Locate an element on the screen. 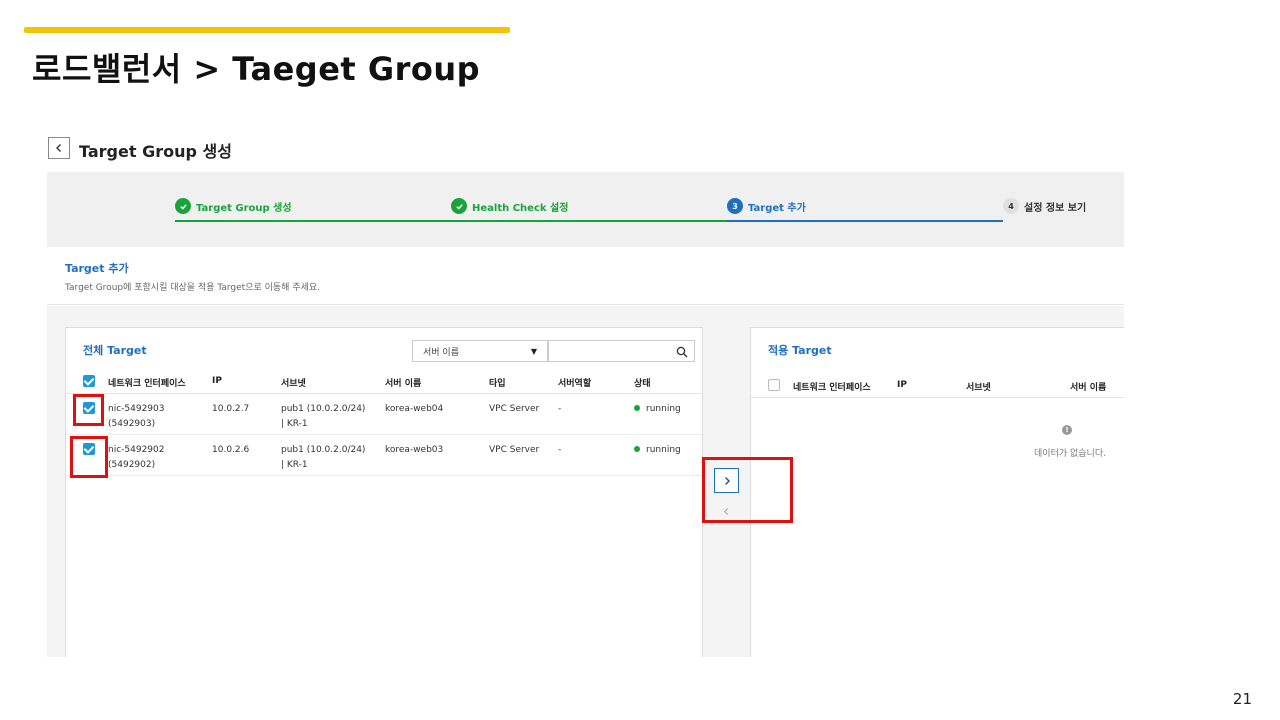 The width and height of the screenshot is (1280, 720). all-targets-title: 전체 Target is located at coordinates (115, 350).